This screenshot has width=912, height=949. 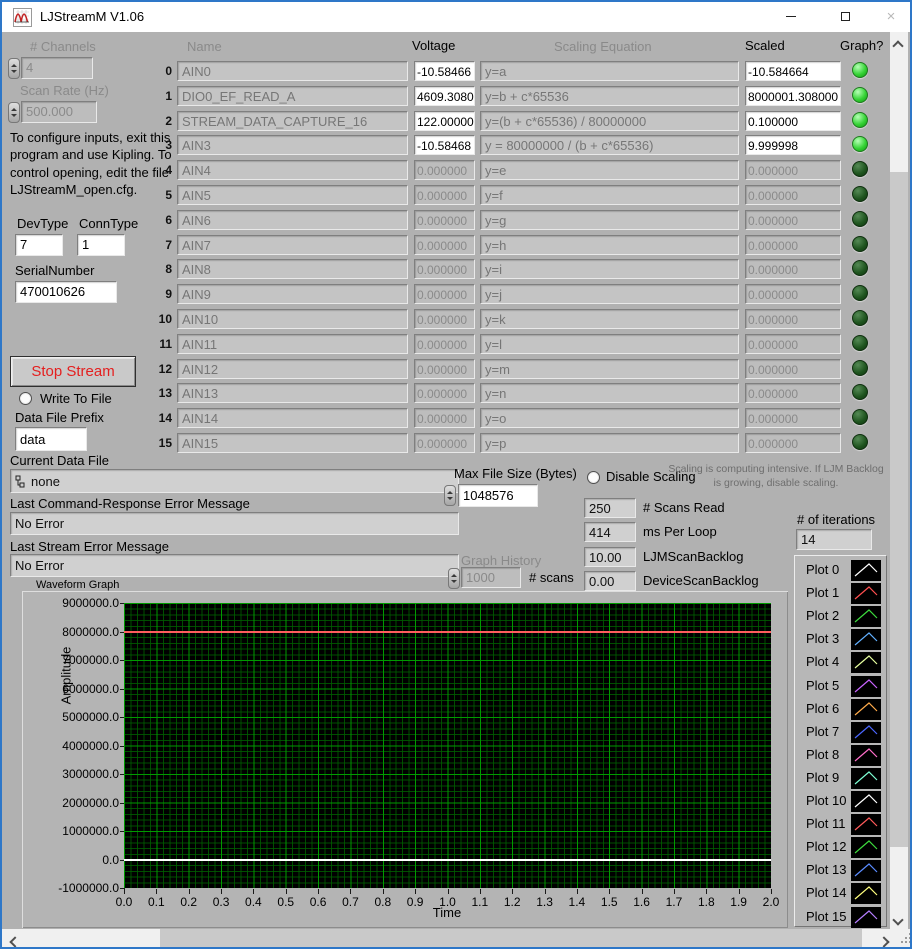 What do you see at coordinates (511, 938) in the screenshot?
I see `horizontal-scrollbar-thumb` at bounding box center [511, 938].